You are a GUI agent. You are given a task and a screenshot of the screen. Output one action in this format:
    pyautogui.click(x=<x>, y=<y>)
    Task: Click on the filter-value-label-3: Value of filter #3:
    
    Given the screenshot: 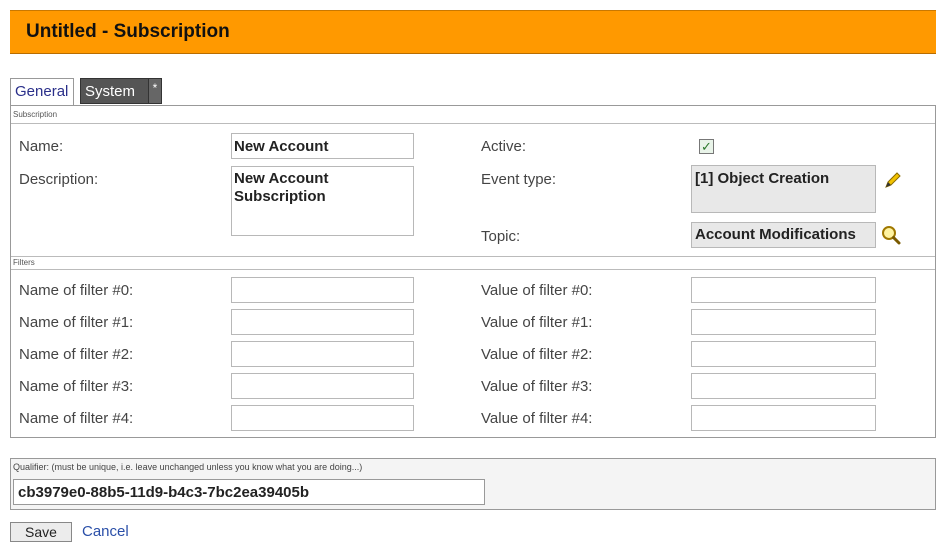 What is the action you would take?
    pyautogui.click(x=537, y=386)
    